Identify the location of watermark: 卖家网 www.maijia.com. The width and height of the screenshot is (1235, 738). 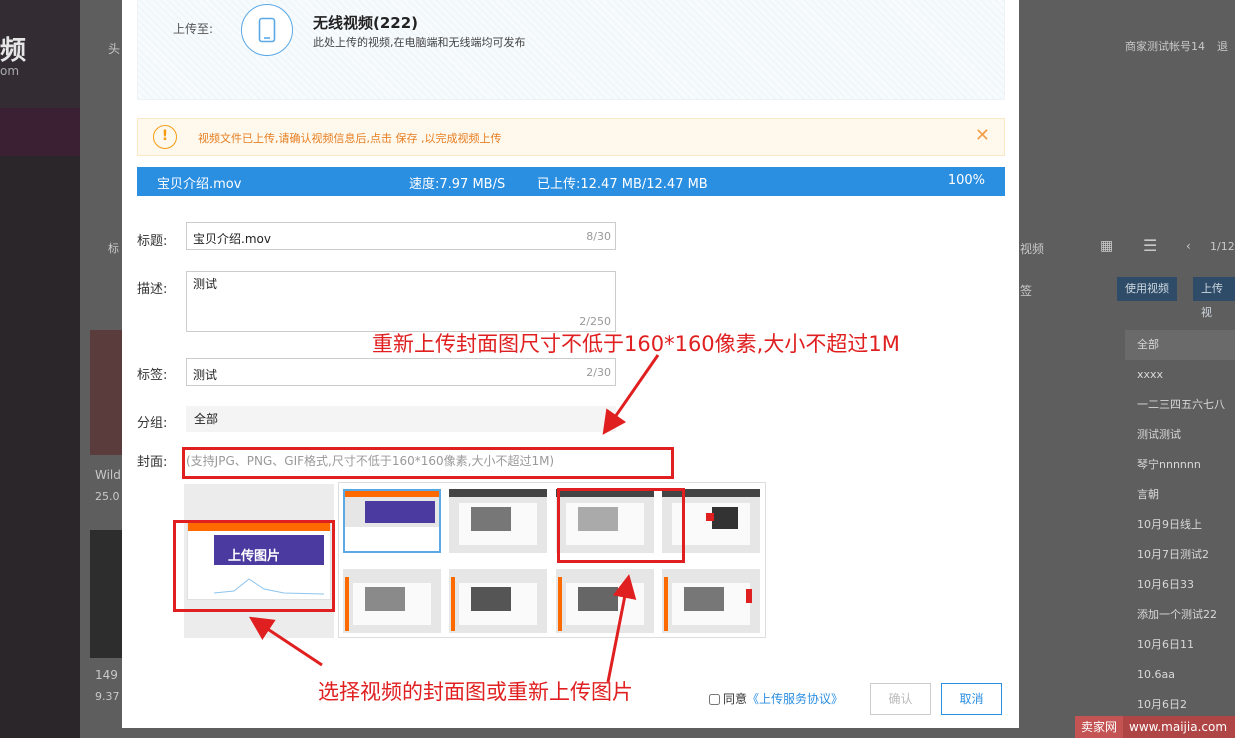
(1155, 727).